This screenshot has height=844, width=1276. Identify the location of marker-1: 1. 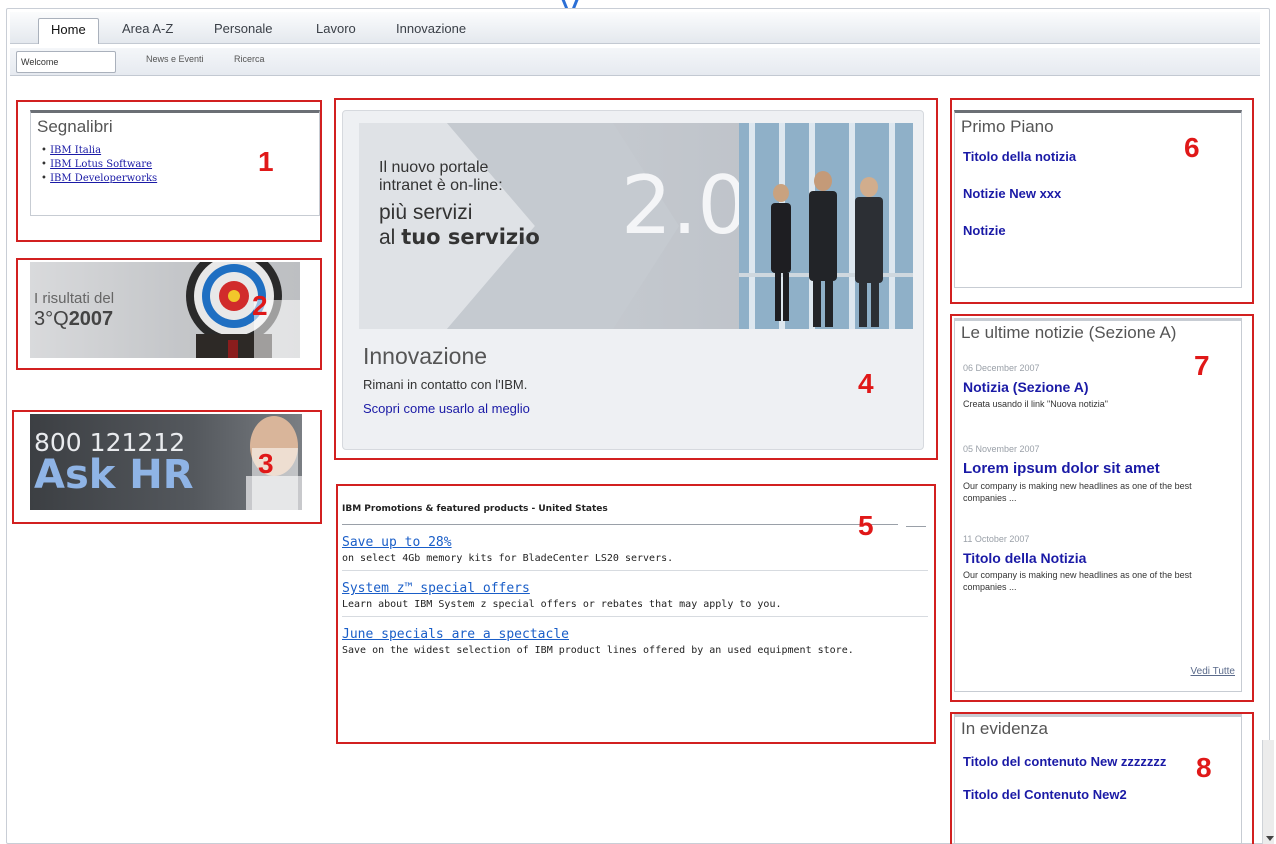
(266, 161).